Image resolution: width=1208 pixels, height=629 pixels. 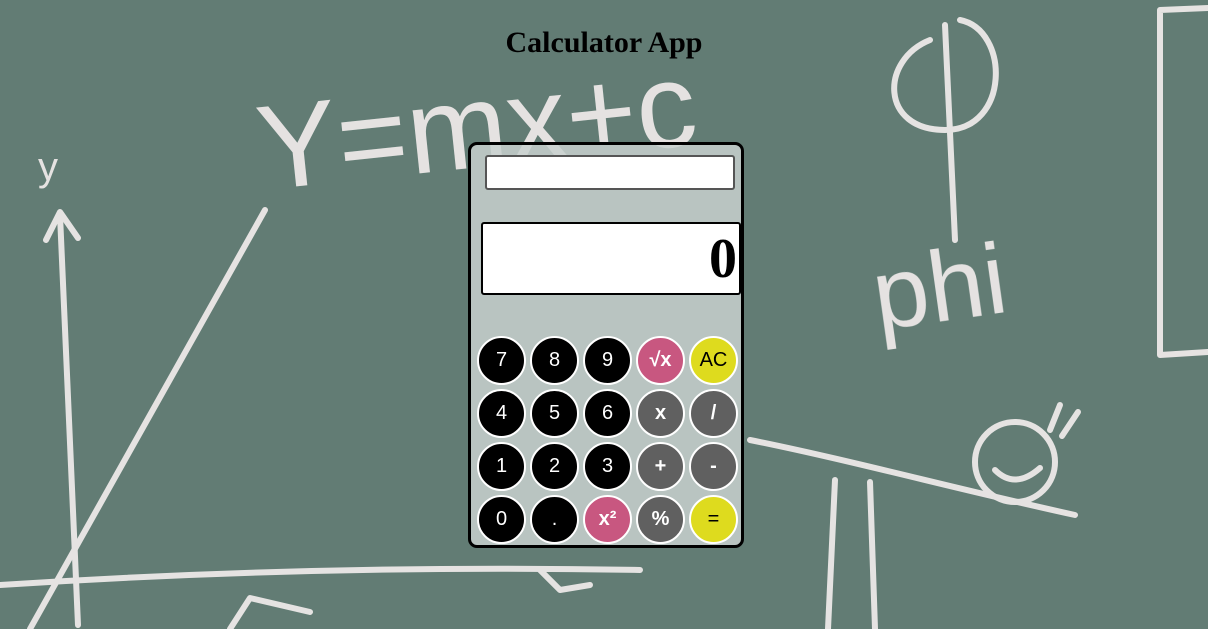 I want to click on chalk-seesaw-post-right, so click(x=872, y=554).